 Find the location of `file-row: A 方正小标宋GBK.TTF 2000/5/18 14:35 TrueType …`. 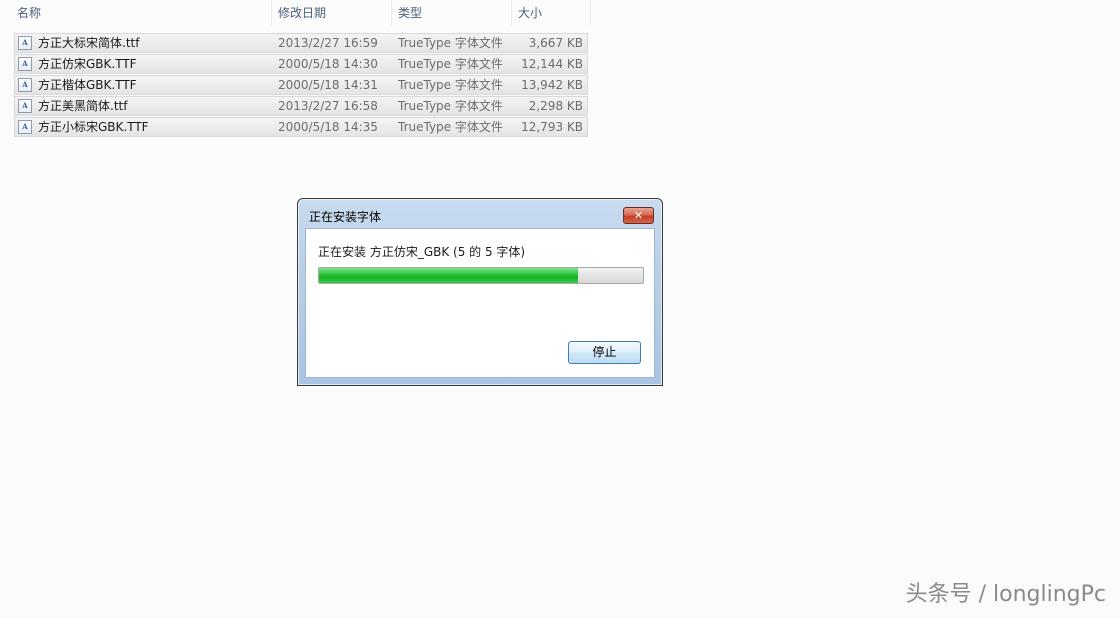

file-row: A 方正小标宋GBK.TTF 2000/5/18 14:35 TrueType … is located at coordinates (301, 127).